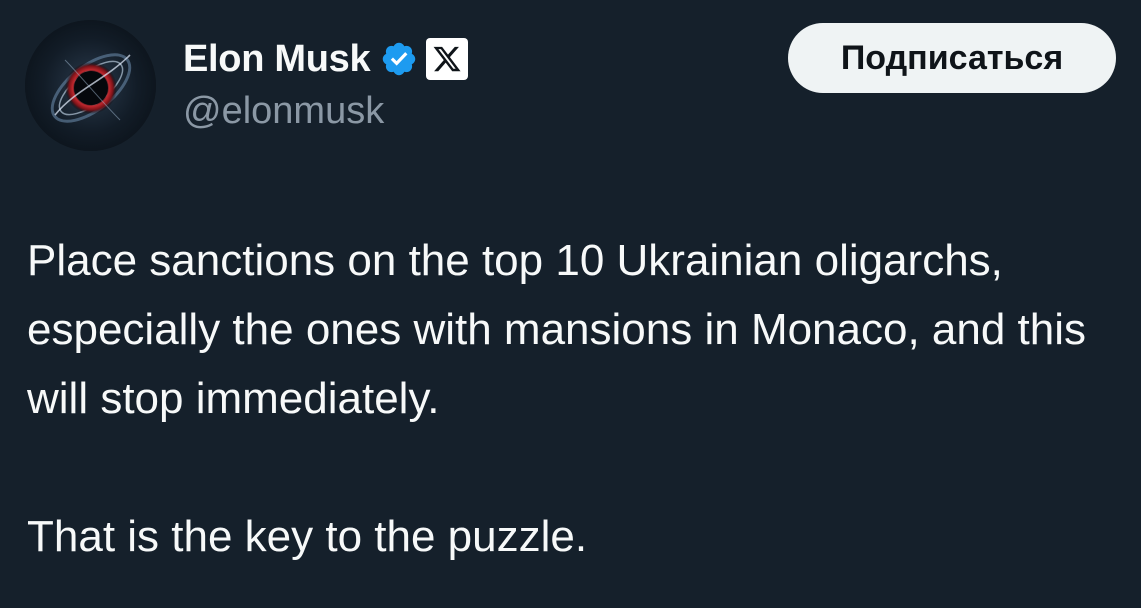  I want to click on black-hole-avatar-icon, so click(90, 85).